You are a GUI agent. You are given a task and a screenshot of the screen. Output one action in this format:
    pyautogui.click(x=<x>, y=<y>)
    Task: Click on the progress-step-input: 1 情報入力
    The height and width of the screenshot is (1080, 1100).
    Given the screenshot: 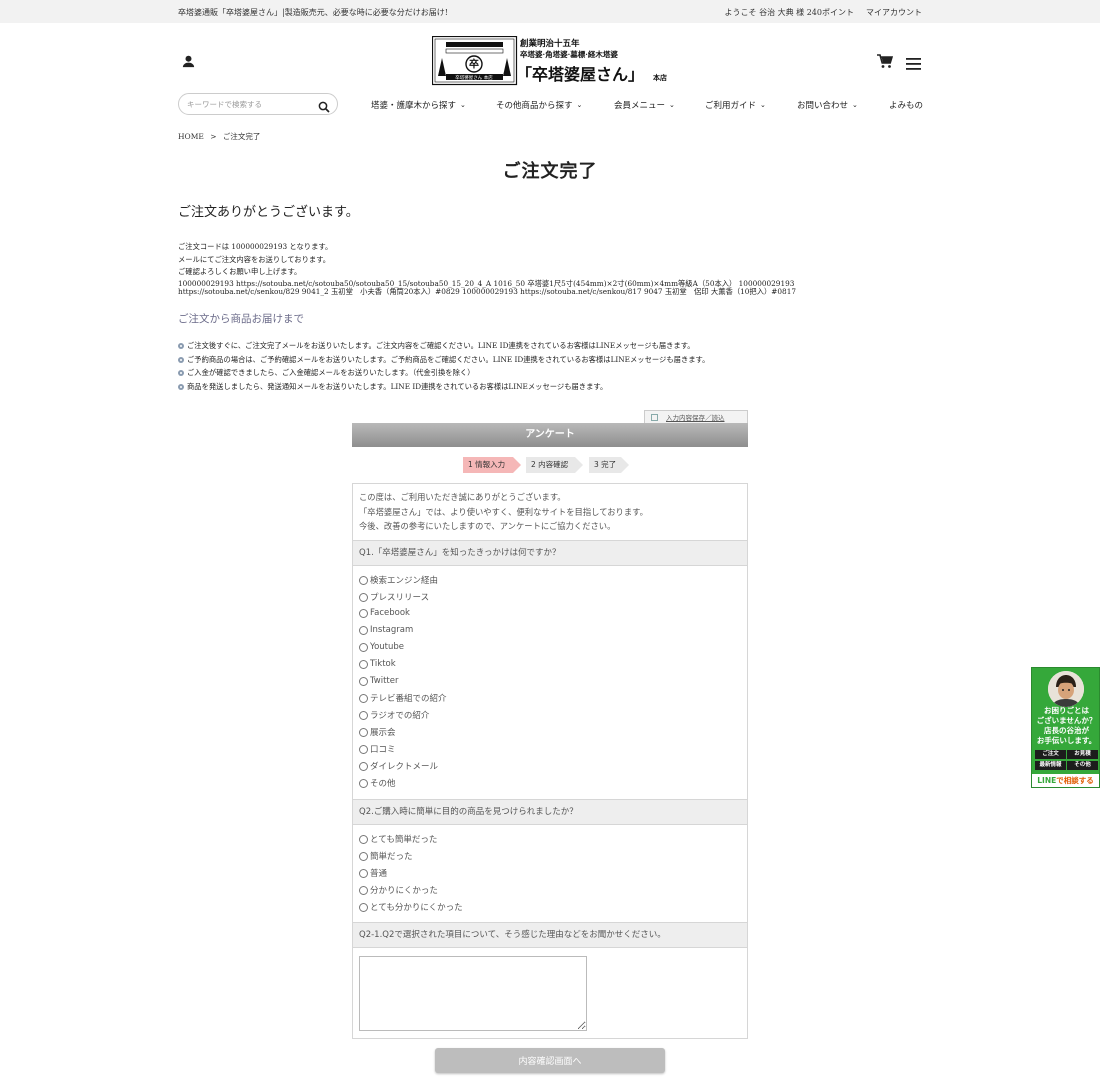 What is the action you would take?
    pyautogui.click(x=492, y=465)
    